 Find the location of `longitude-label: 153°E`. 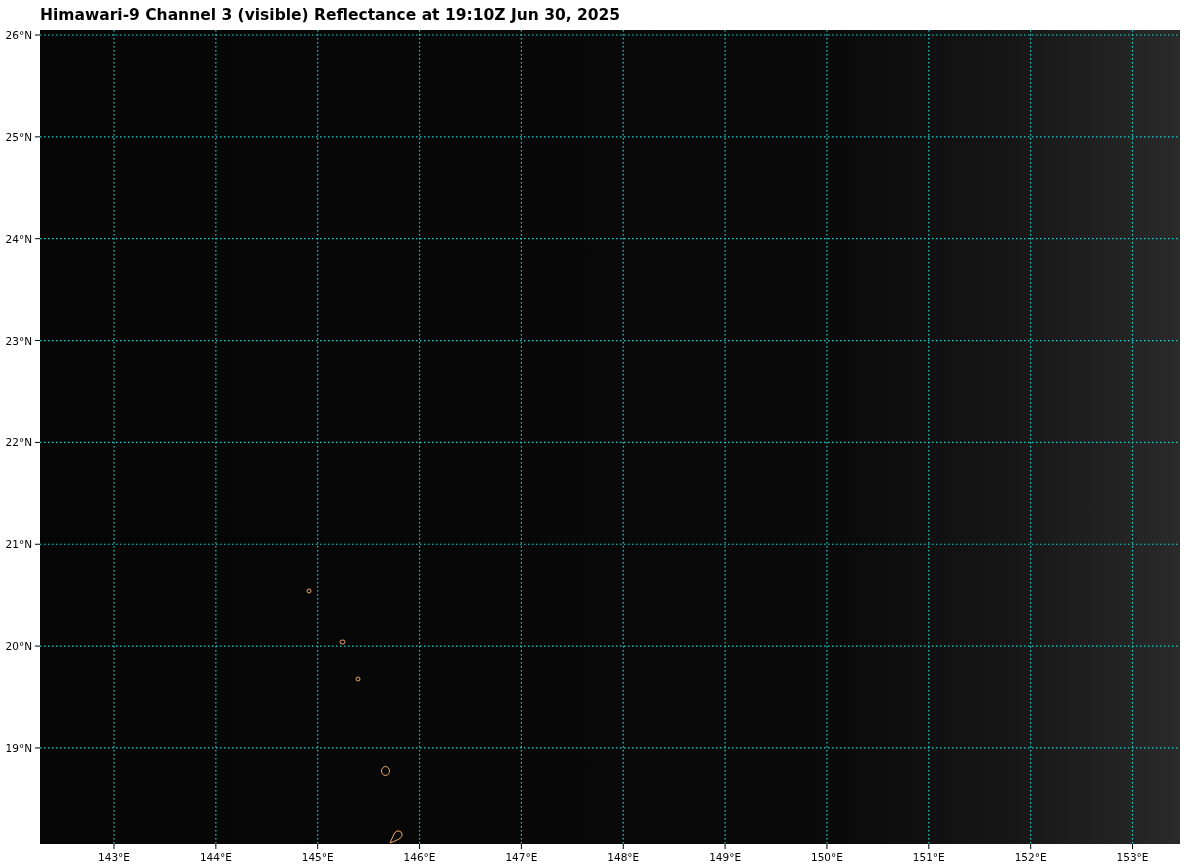

longitude-label: 153°E is located at coordinates (1132, 857).